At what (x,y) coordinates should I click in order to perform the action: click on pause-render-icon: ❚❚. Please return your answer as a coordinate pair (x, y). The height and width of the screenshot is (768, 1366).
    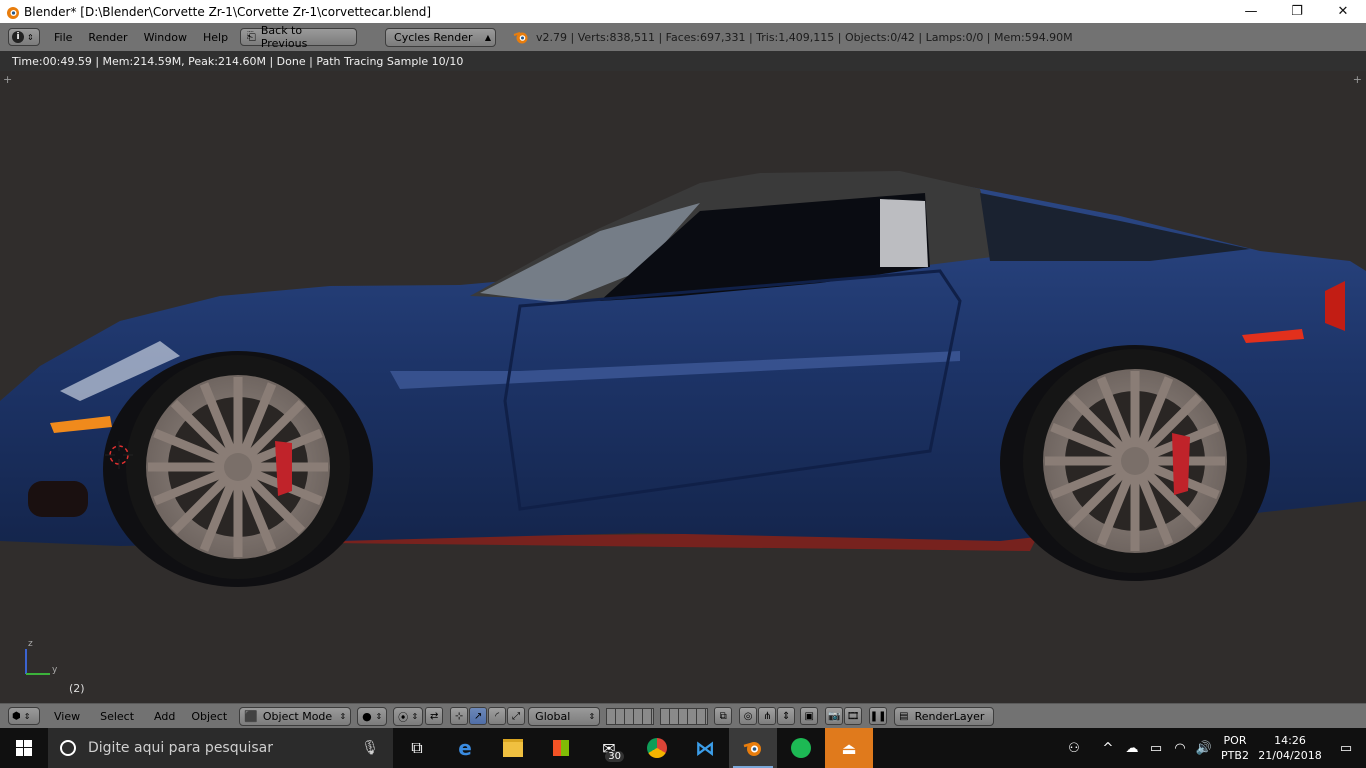
    Looking at the image, I should click on (878, 716).